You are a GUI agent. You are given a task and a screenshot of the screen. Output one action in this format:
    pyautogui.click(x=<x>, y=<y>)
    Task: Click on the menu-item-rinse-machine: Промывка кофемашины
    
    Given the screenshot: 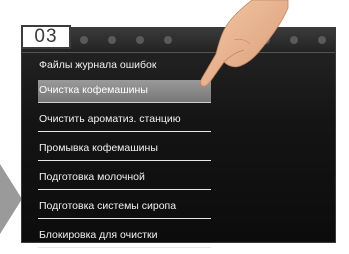 What is the action you would take?
    pyautogui.click(x=124, y=149)
    